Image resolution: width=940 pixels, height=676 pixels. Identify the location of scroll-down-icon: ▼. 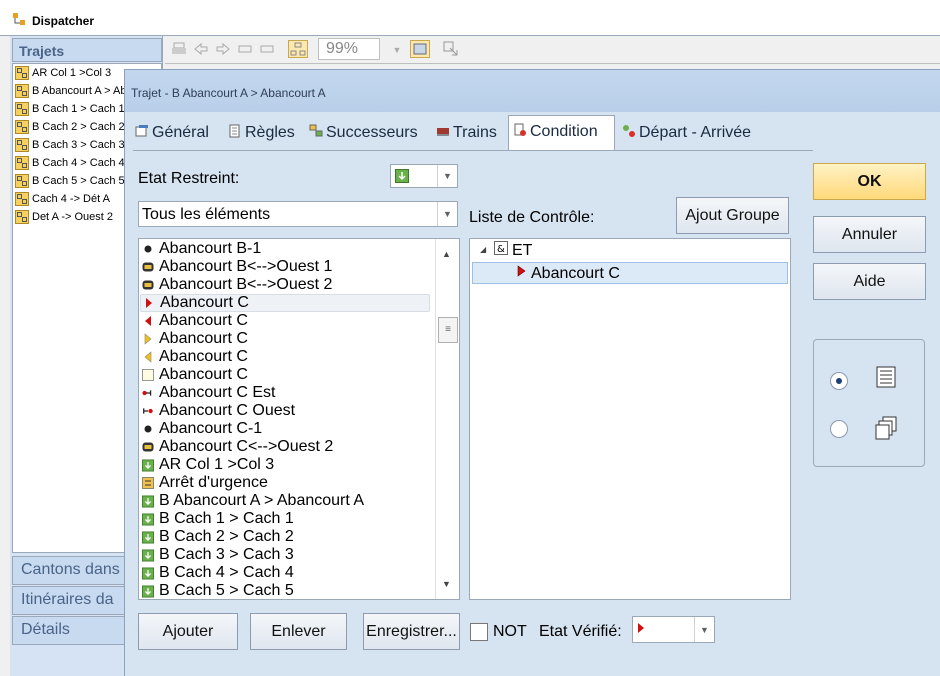
(446, 584).